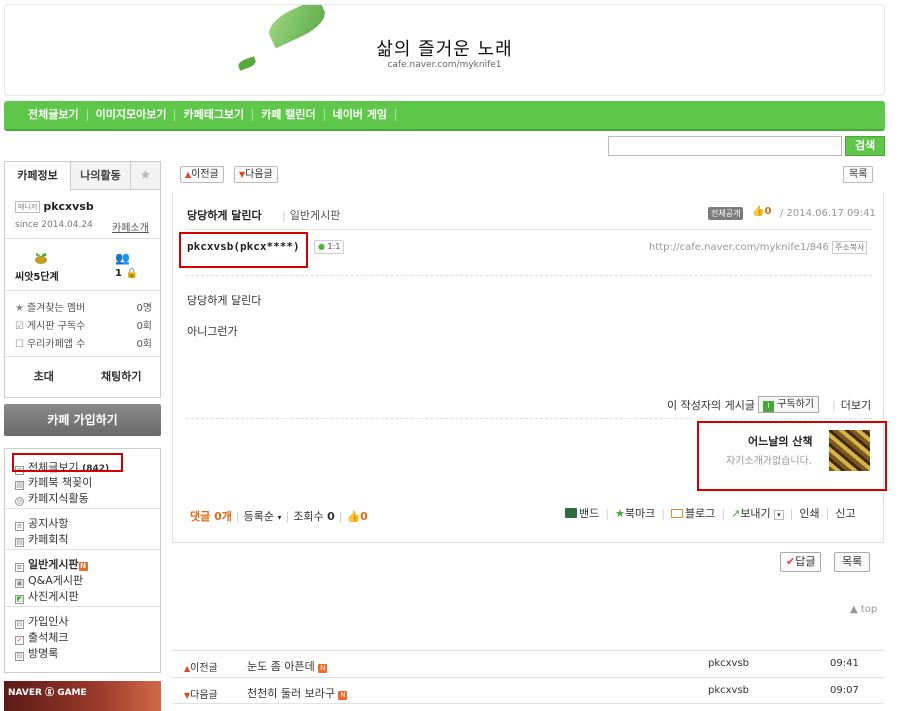  Describe the element at coordinates (851, 405) in the screenshot. I see `more-link: 더보기` at that location.